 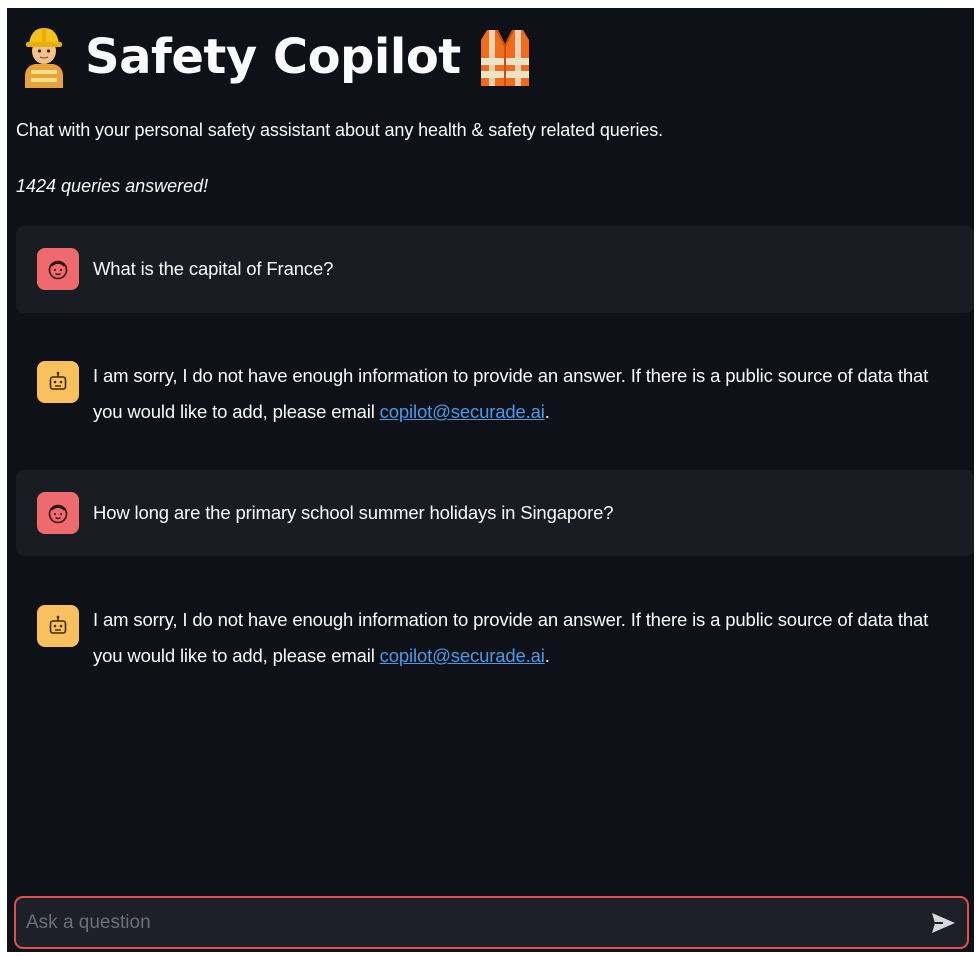 I want to click on send-arrow-icon, so click(x=943, y=923).